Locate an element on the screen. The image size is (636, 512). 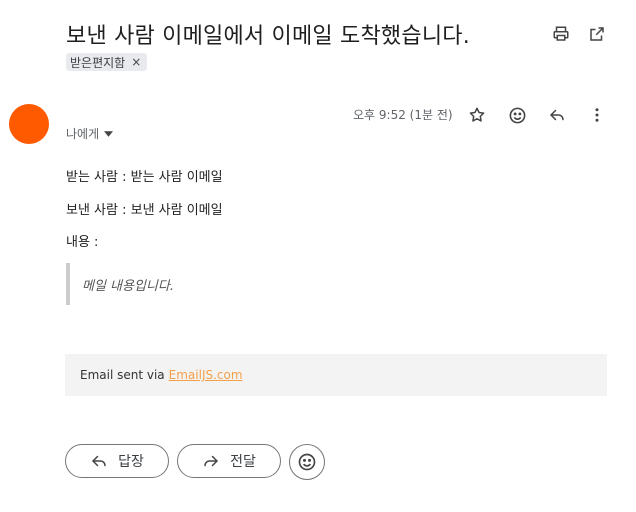
body-to-line: 받는 사람 : 받는 사람 이메일 is located at coordinates (144, 177).